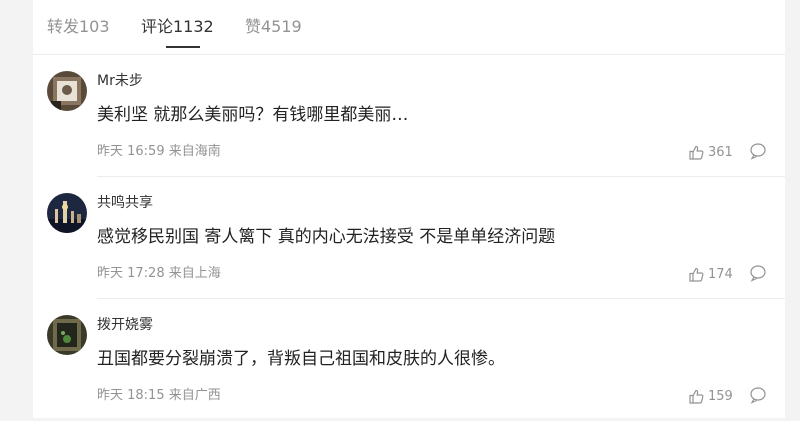 This screenshot has height=421, width=800. I want to click on username: 共鸣共享, so click(125, 203).